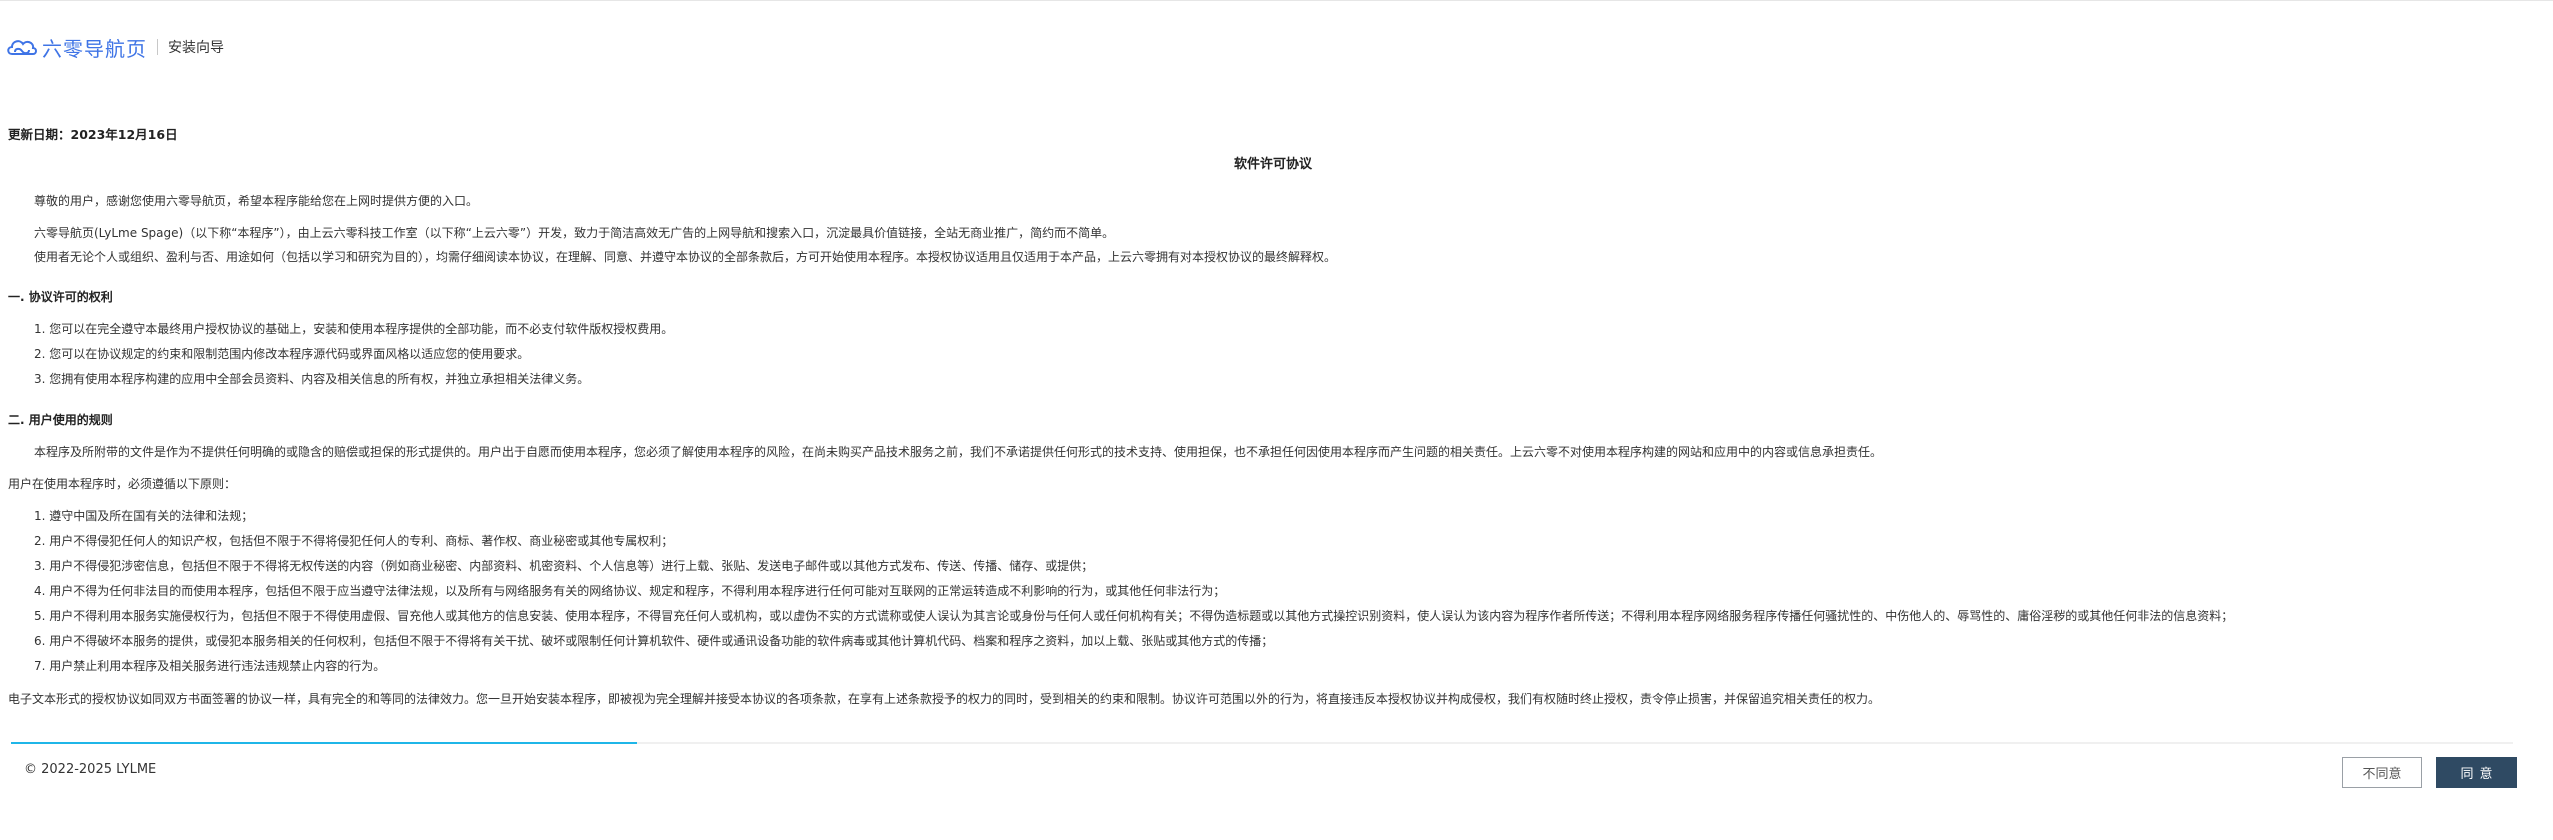  Describe the element at coordinates (144, 516) in the screenshot. I see `list-item: 1. 遵守中国及所在国有关的法律和法规；` at that location.